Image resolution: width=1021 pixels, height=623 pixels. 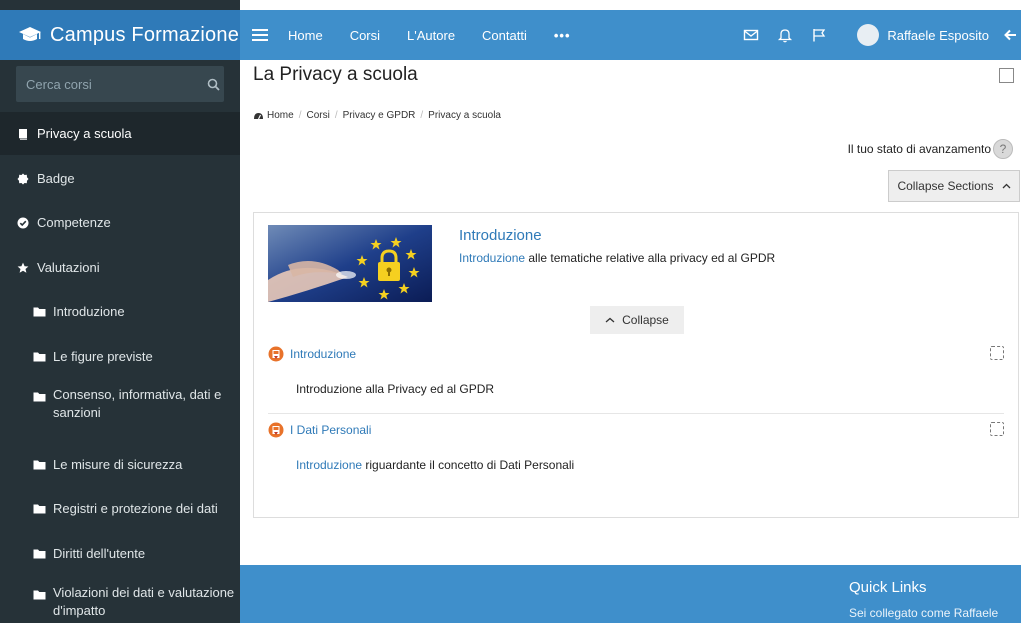 I want to click on nav-link-autore: L'Autore, so click(x=431, y=35).